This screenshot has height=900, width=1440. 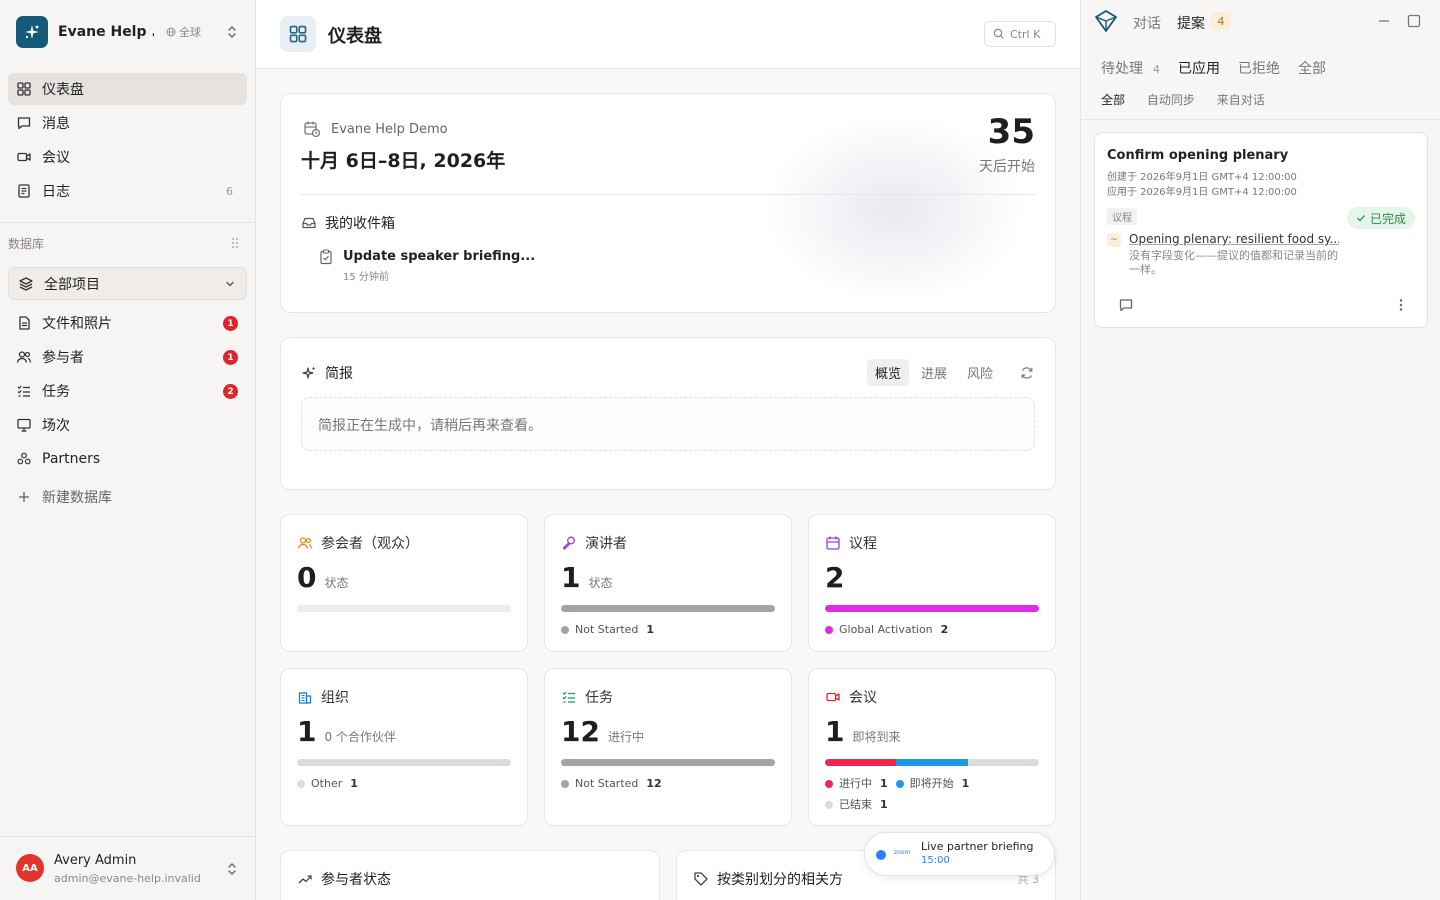 What do you see at coordinates (307, 577) in the screenshot?
I see `stat-value: 0` at bounding box center [307, 577].